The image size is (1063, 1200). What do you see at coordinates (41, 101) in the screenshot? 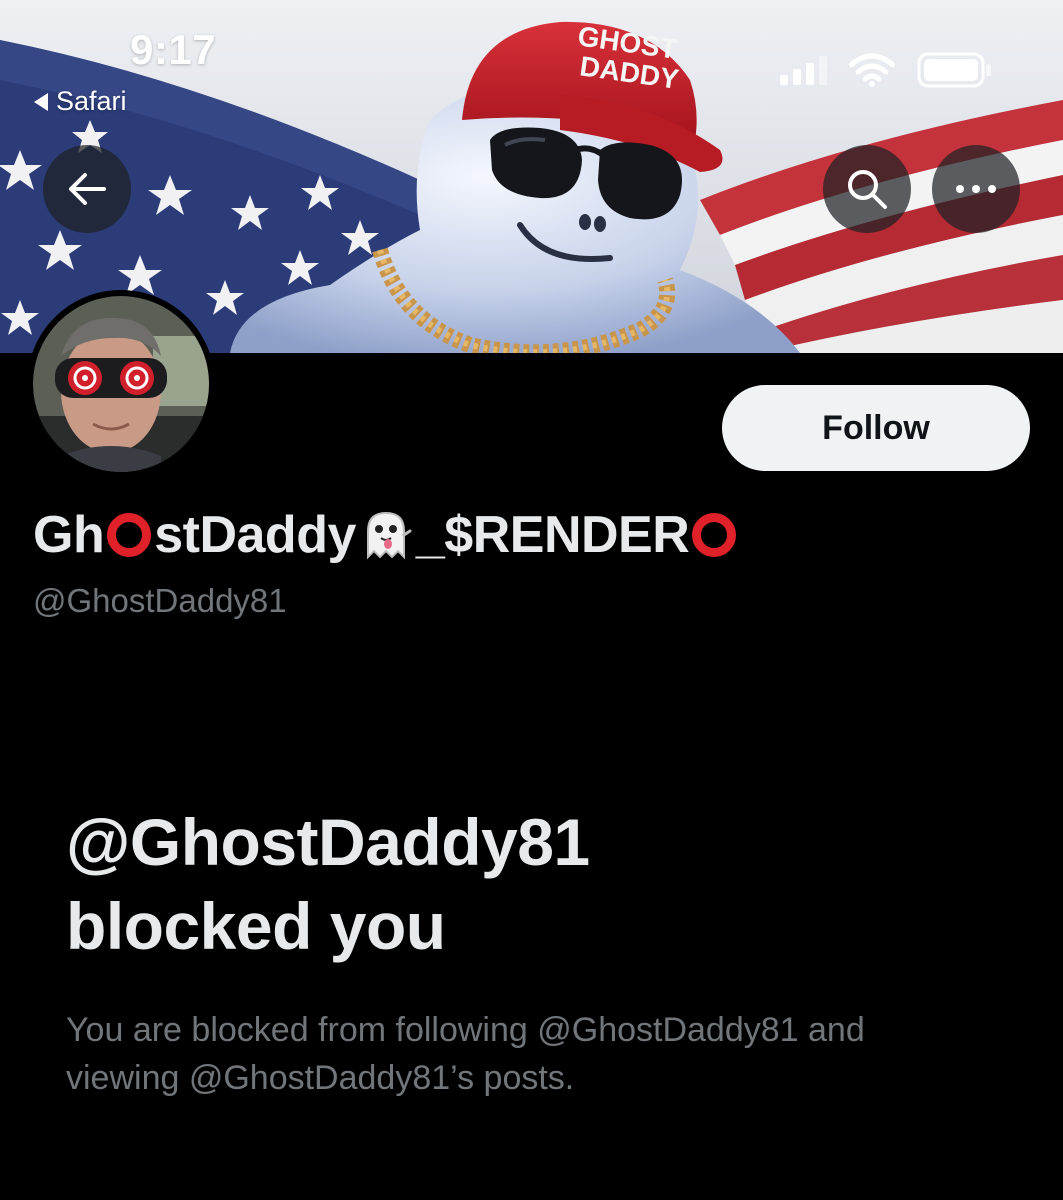
I see `back-triangle-icon` at bounding box center [41, 101].